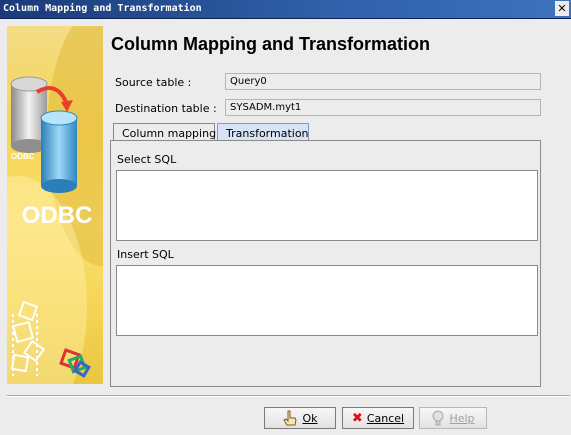 This screenshot has width=571, height=435. I want to click on sidebar-banner: ODBC ODBC, so click(55, 205).